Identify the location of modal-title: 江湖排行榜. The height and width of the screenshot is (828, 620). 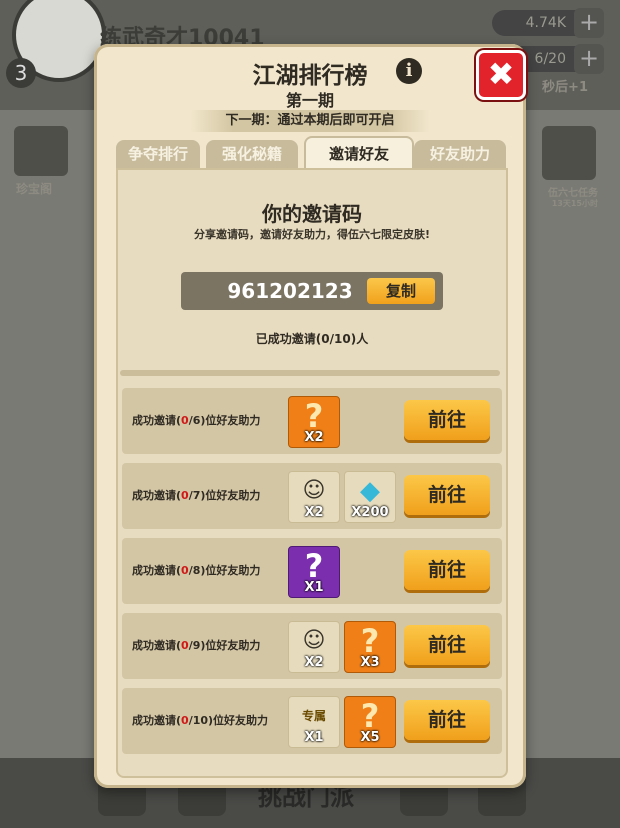
(310, 76).